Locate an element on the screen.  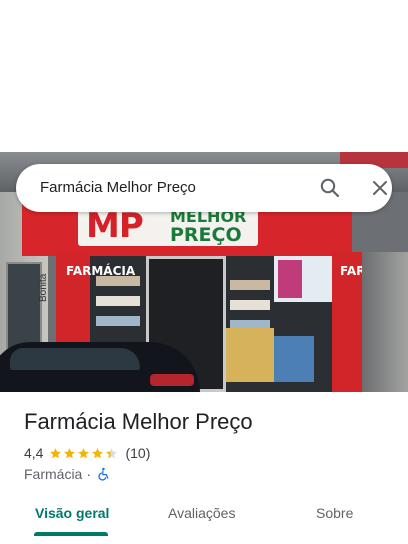
tab-overview: Visão geral is located at coordinates (72, 513).